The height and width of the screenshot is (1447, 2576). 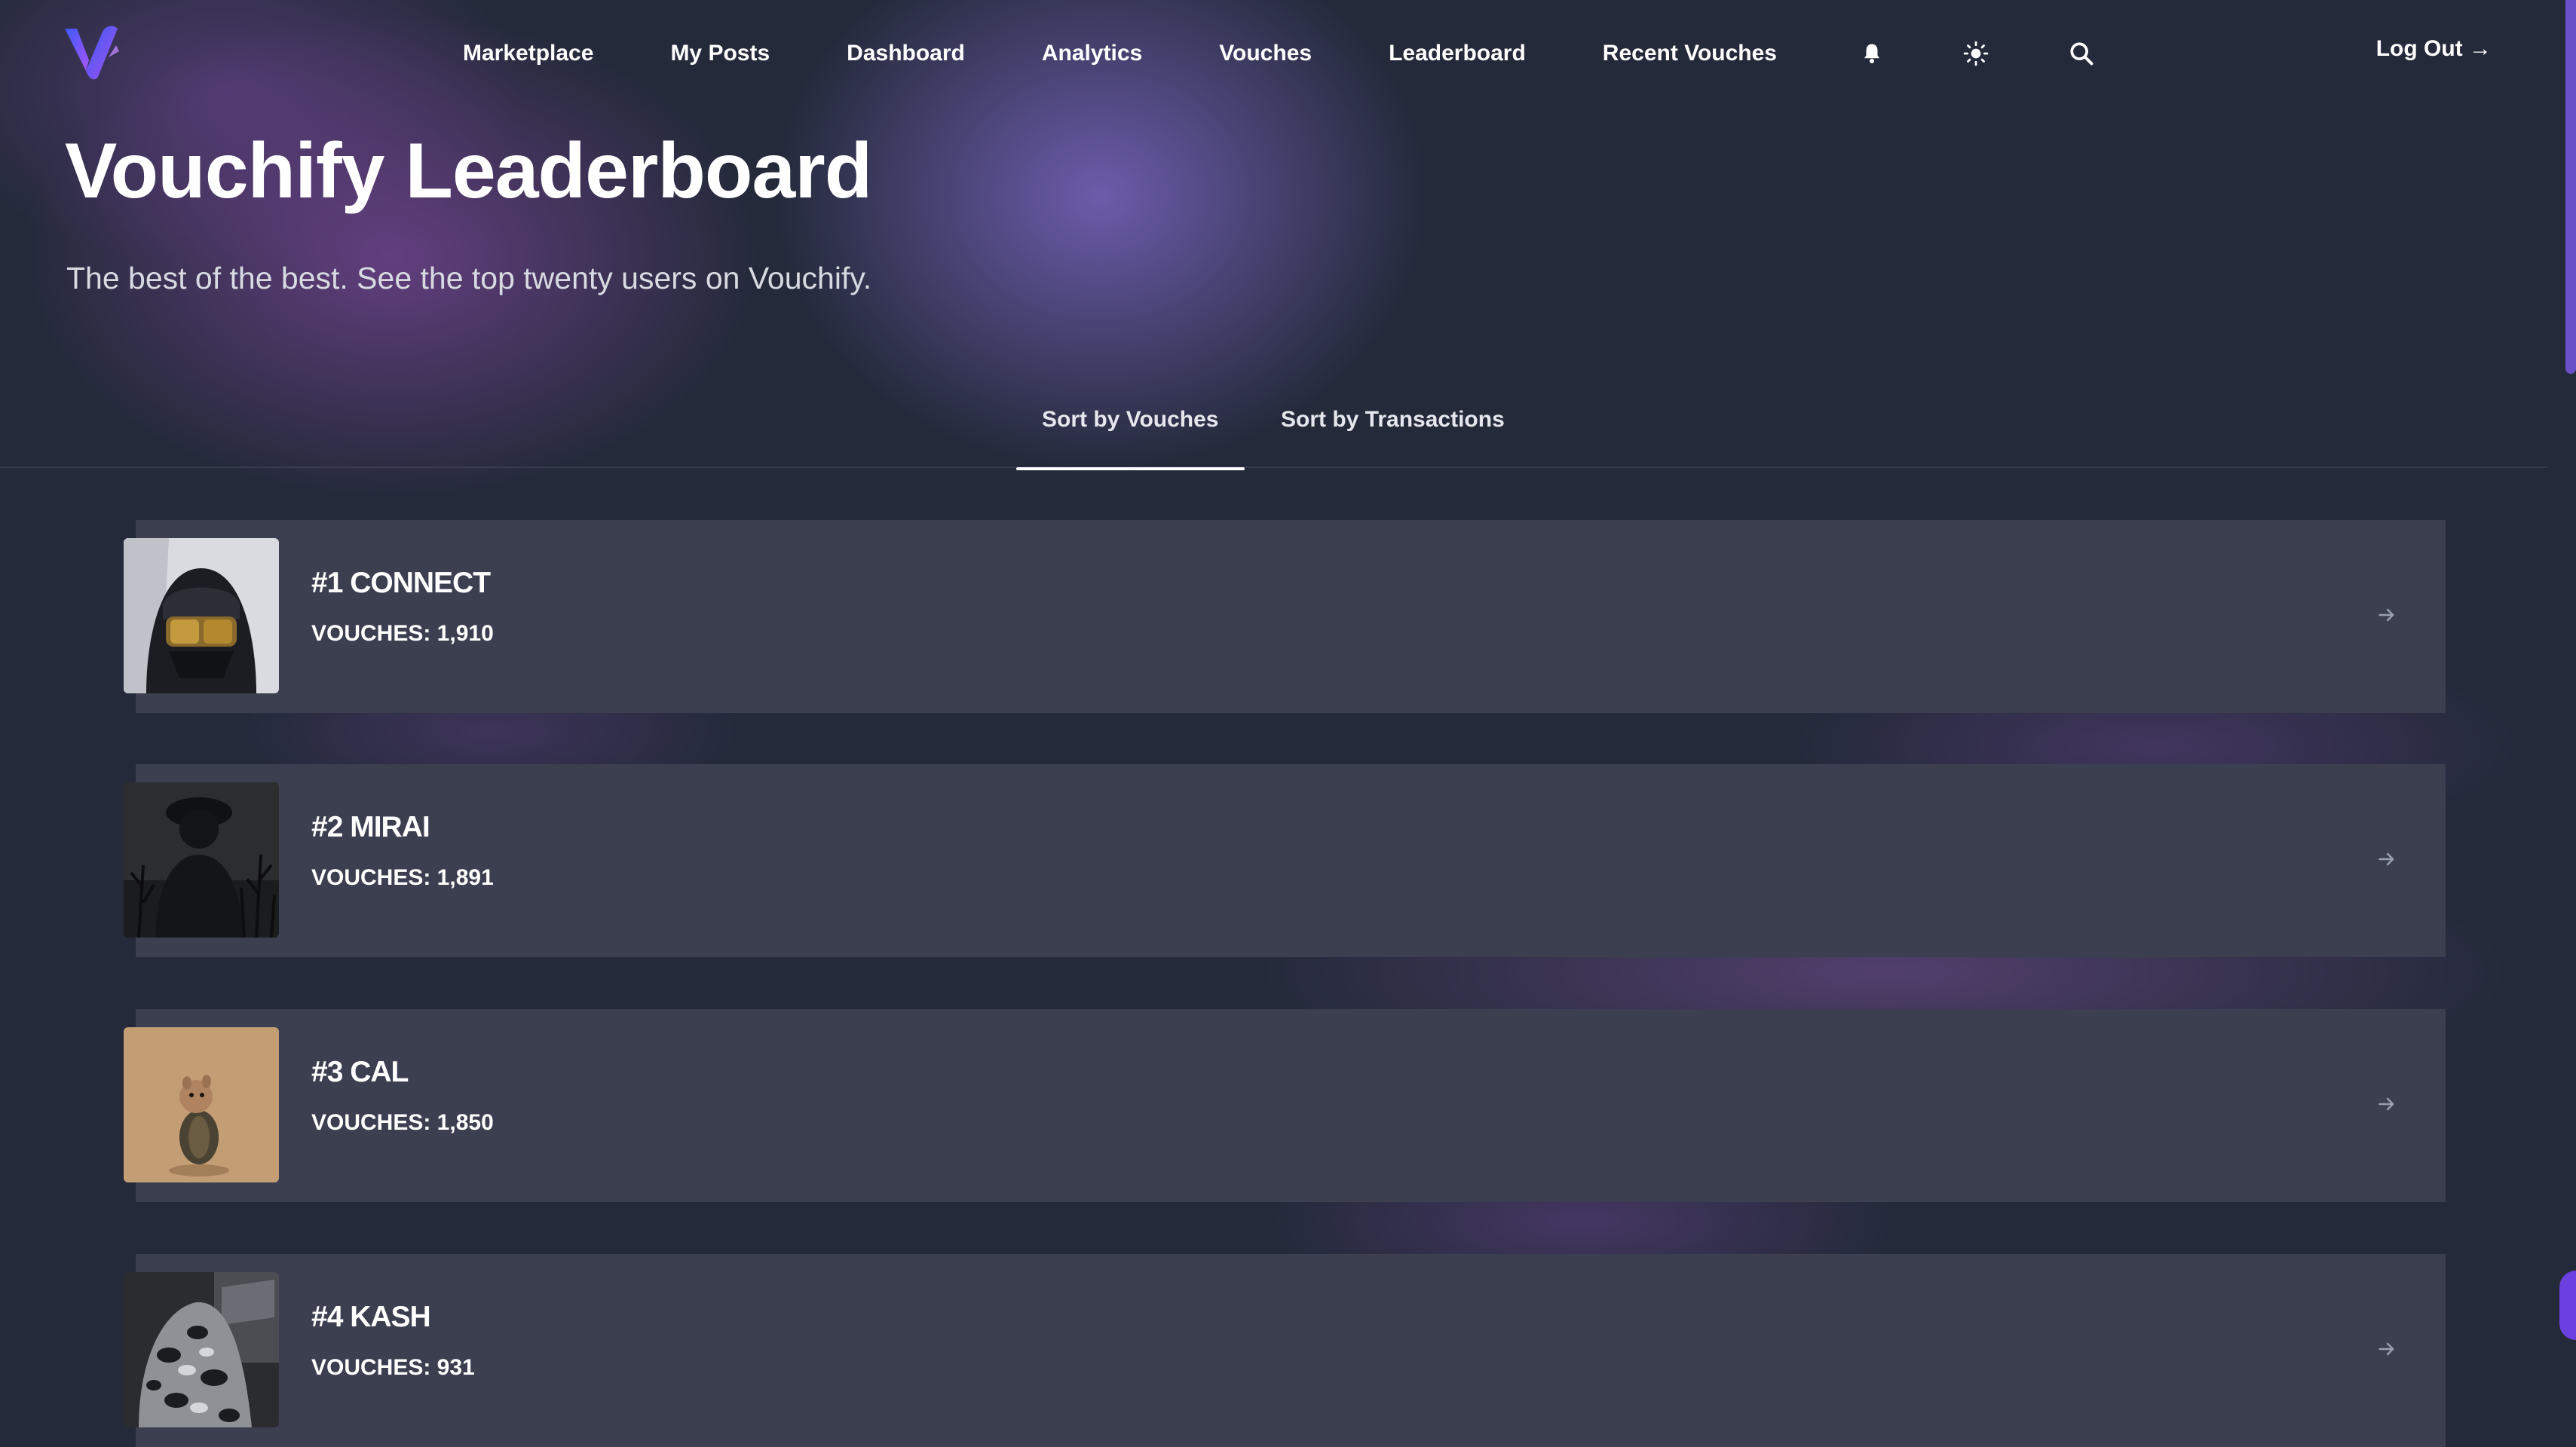 I want to click on tab-label: Sort by Vouches, so click(x=1130, y=419).